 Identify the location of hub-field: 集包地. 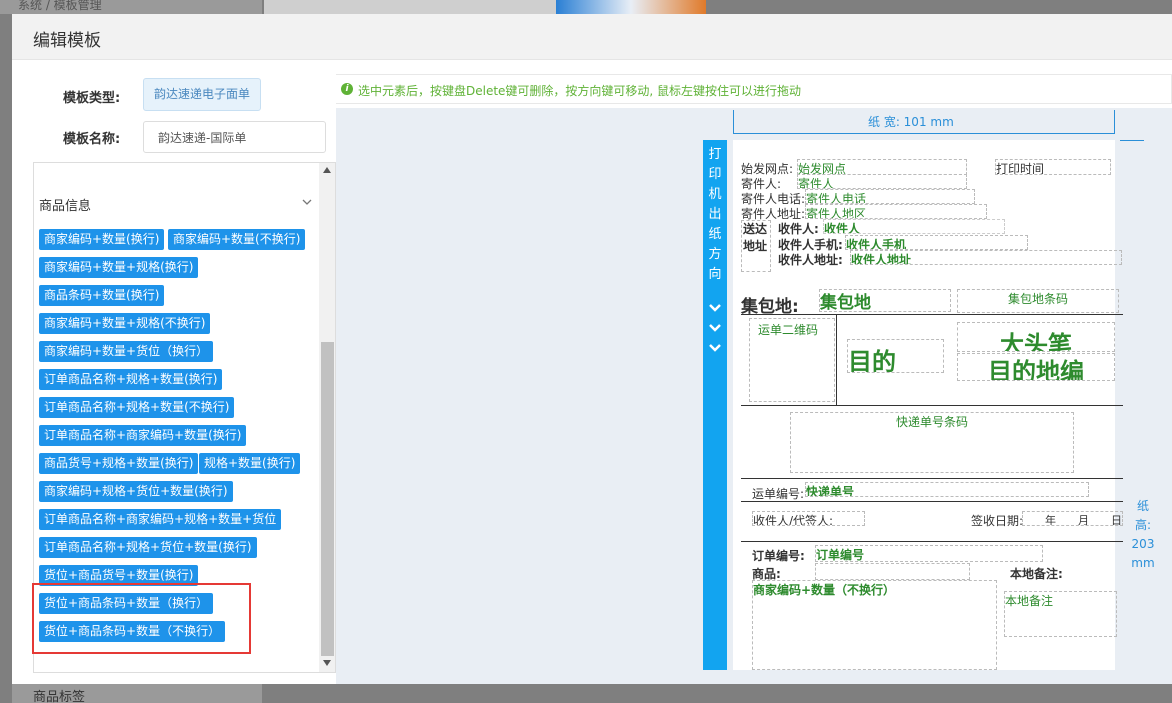
(885, 300).